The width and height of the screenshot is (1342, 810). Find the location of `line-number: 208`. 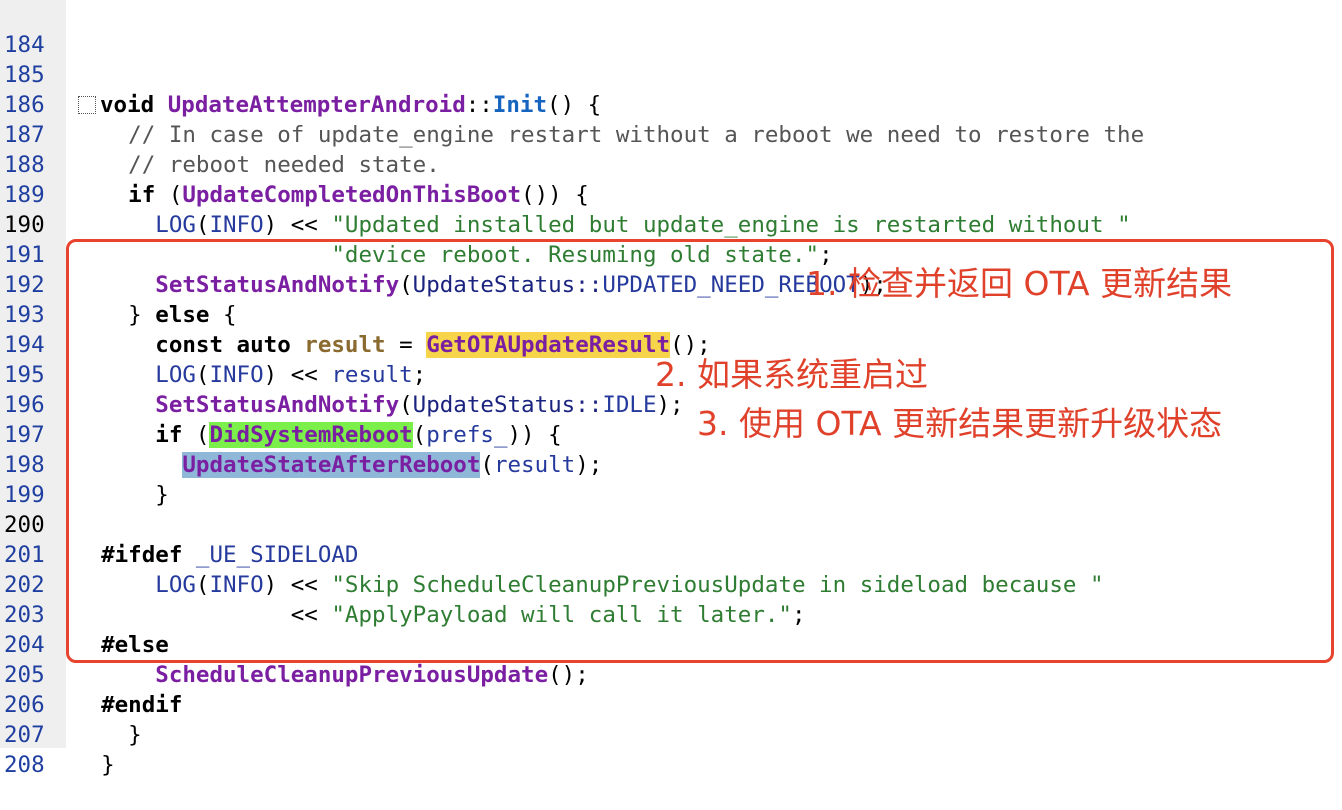

line-number: 208 is located at coordinates (24, 765).